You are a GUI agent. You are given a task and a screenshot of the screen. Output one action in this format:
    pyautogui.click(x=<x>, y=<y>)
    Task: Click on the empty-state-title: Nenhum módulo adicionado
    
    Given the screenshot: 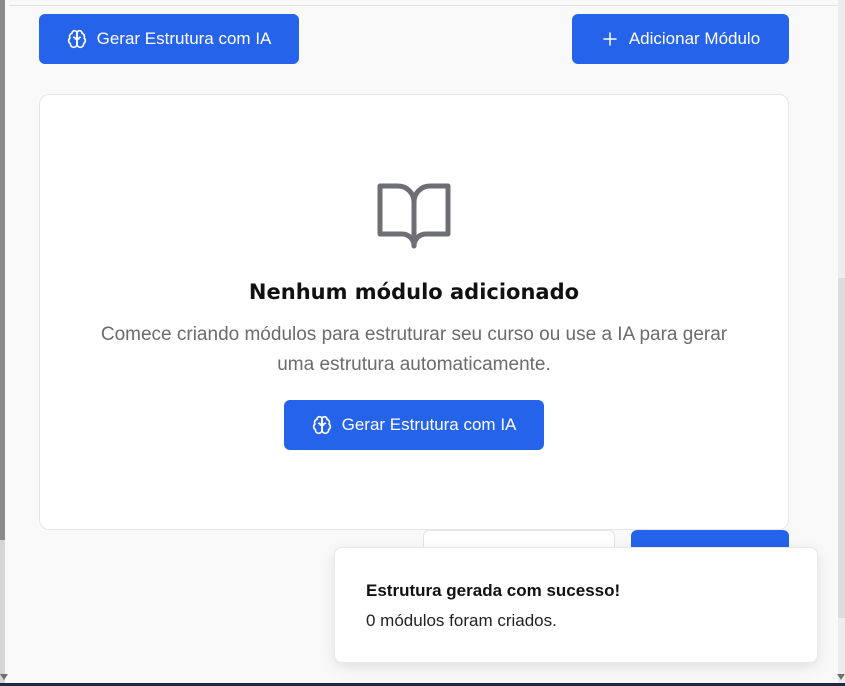 What is the action you would take?
    pyautogui.click(x=414, y=292)
    